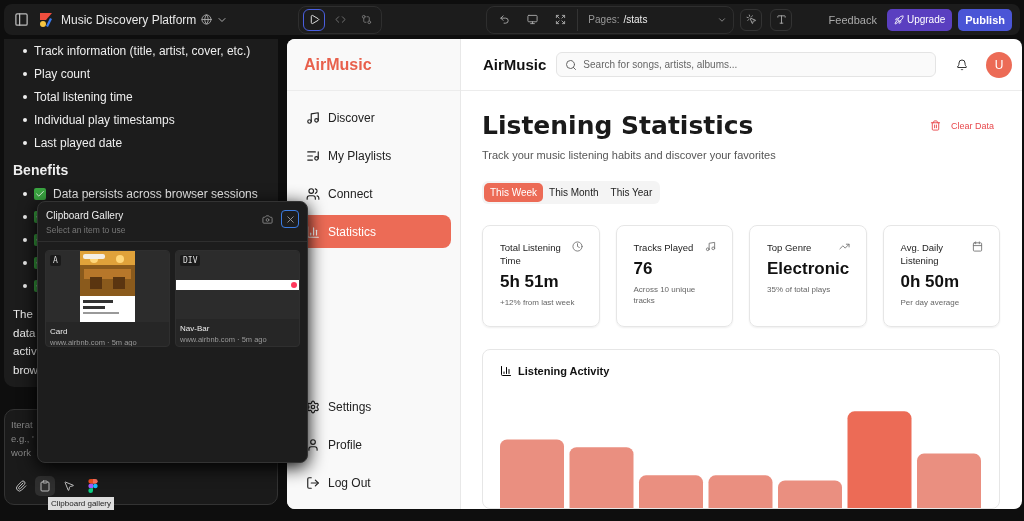  What do you see at coordinates (83, 96) in the screenshot?
I see `list-item: Total listening time` at bounding box center [83, 96].